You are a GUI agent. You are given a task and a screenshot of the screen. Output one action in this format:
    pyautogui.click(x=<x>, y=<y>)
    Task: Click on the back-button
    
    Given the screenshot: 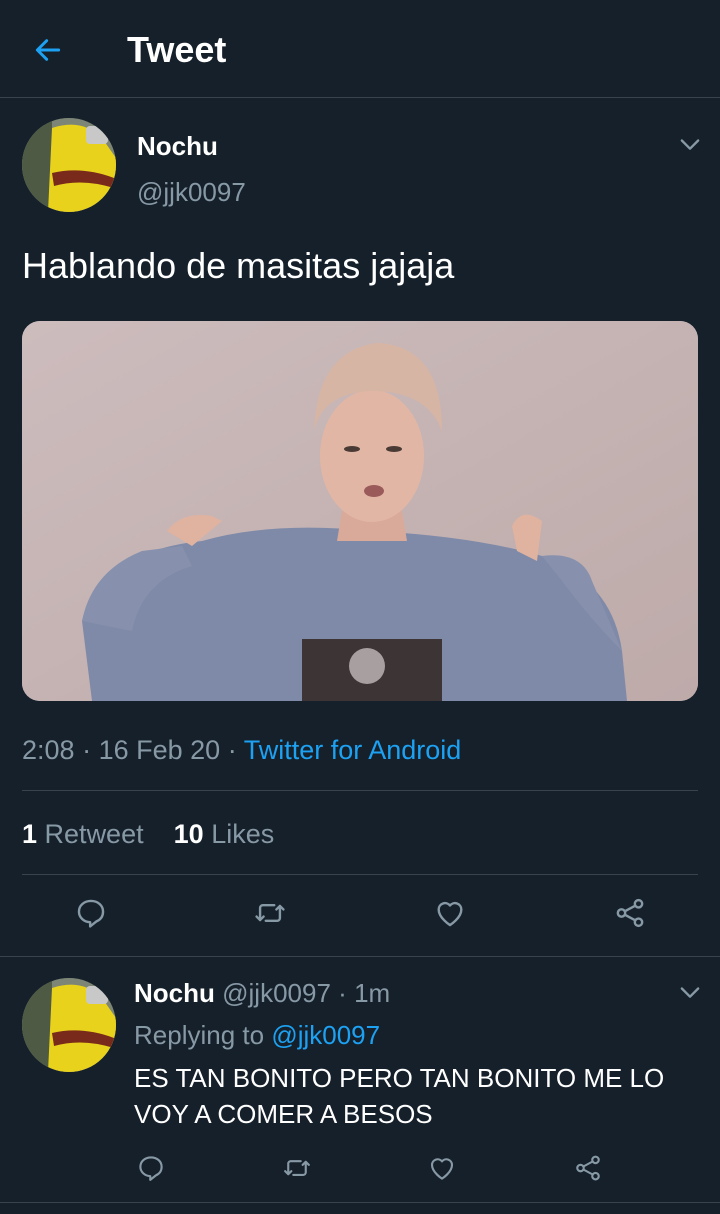 What is the action you would take?
    pyautogui.click(x=48, y=50)
    